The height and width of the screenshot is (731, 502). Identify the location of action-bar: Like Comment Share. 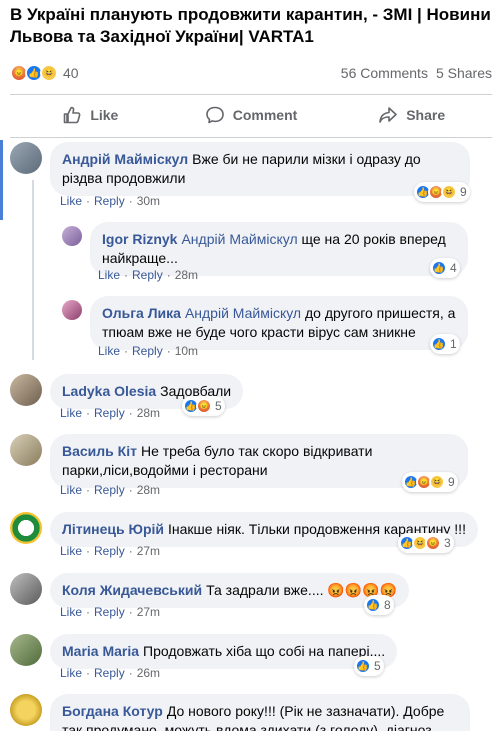
(251, 115).